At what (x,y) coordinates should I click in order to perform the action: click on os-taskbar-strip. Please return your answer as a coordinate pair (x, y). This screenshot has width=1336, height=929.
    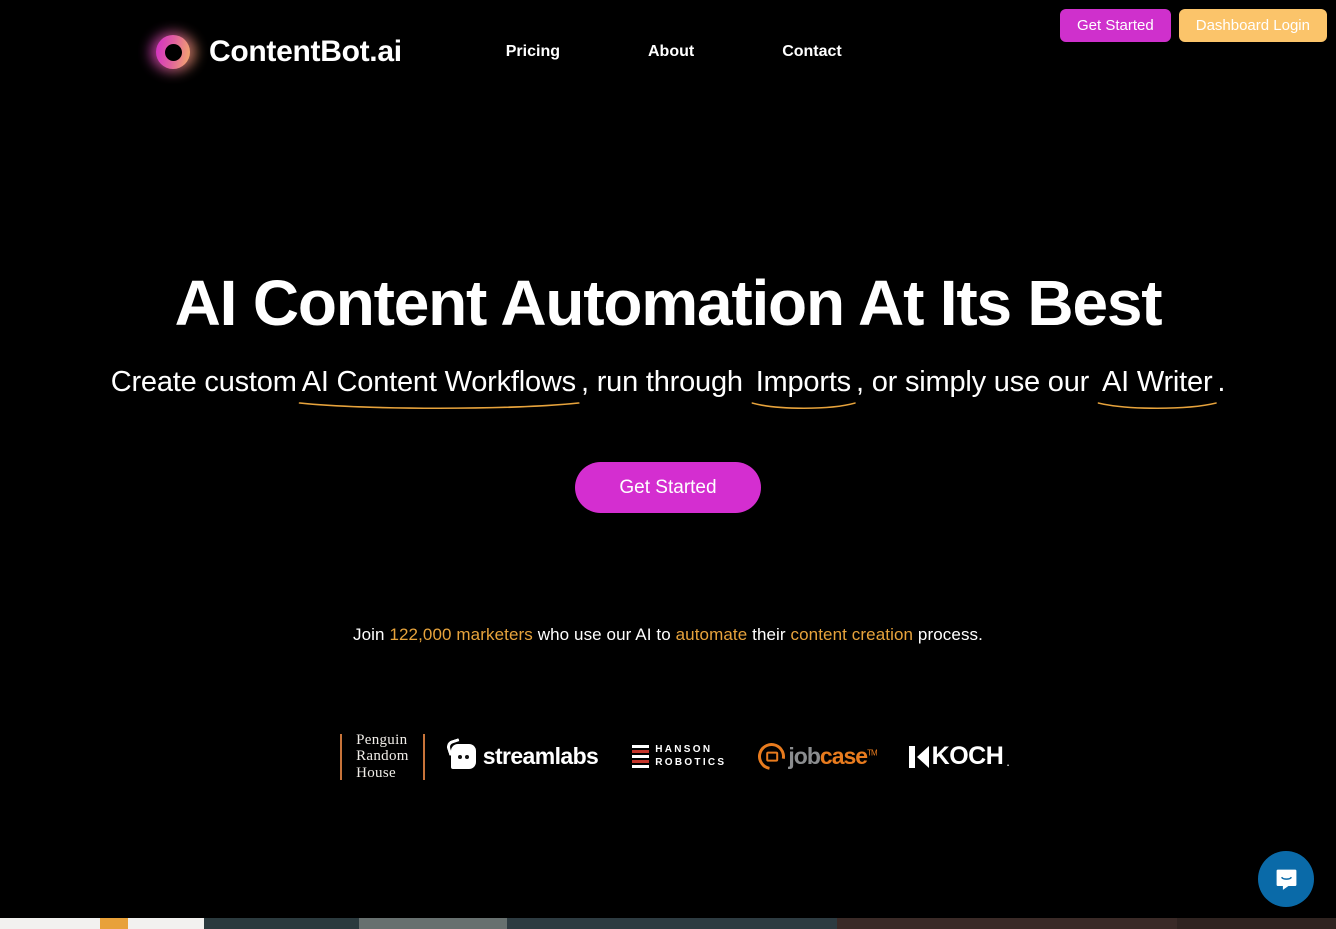
    Looking at the image, I should click on (668, 923).